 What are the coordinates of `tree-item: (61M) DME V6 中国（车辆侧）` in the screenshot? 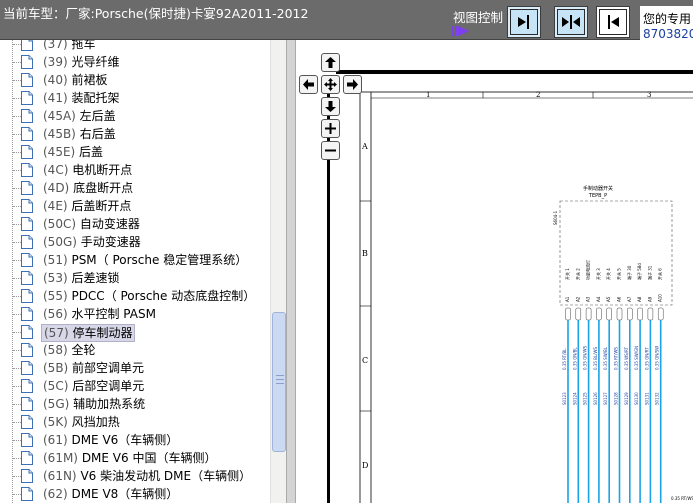 It's located at (135, 458).